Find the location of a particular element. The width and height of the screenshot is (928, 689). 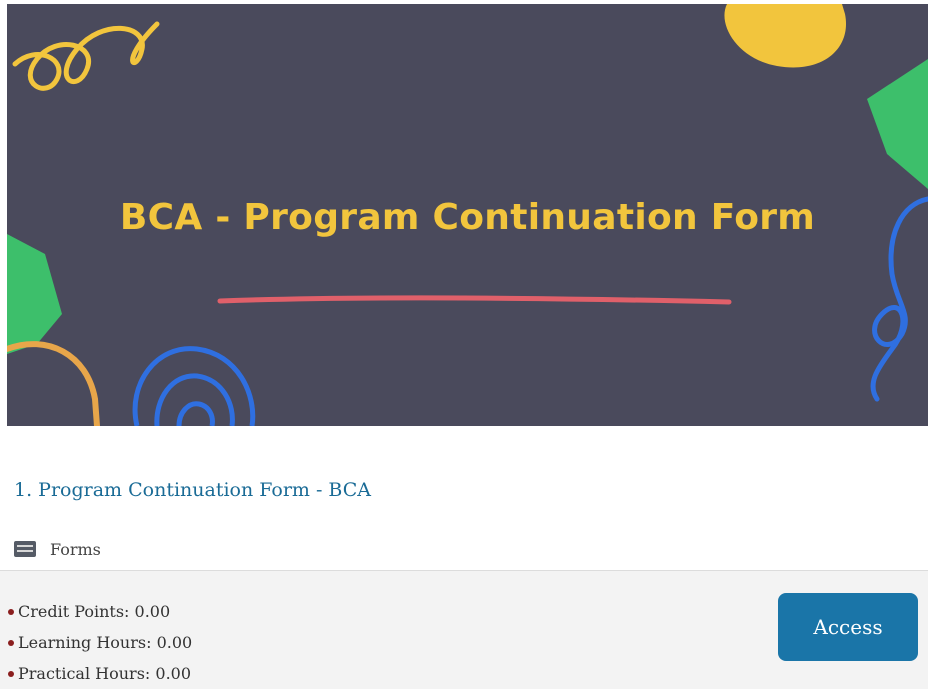

banner-title: BCA - Program Continuation Form is located at coordinates (467, 217).